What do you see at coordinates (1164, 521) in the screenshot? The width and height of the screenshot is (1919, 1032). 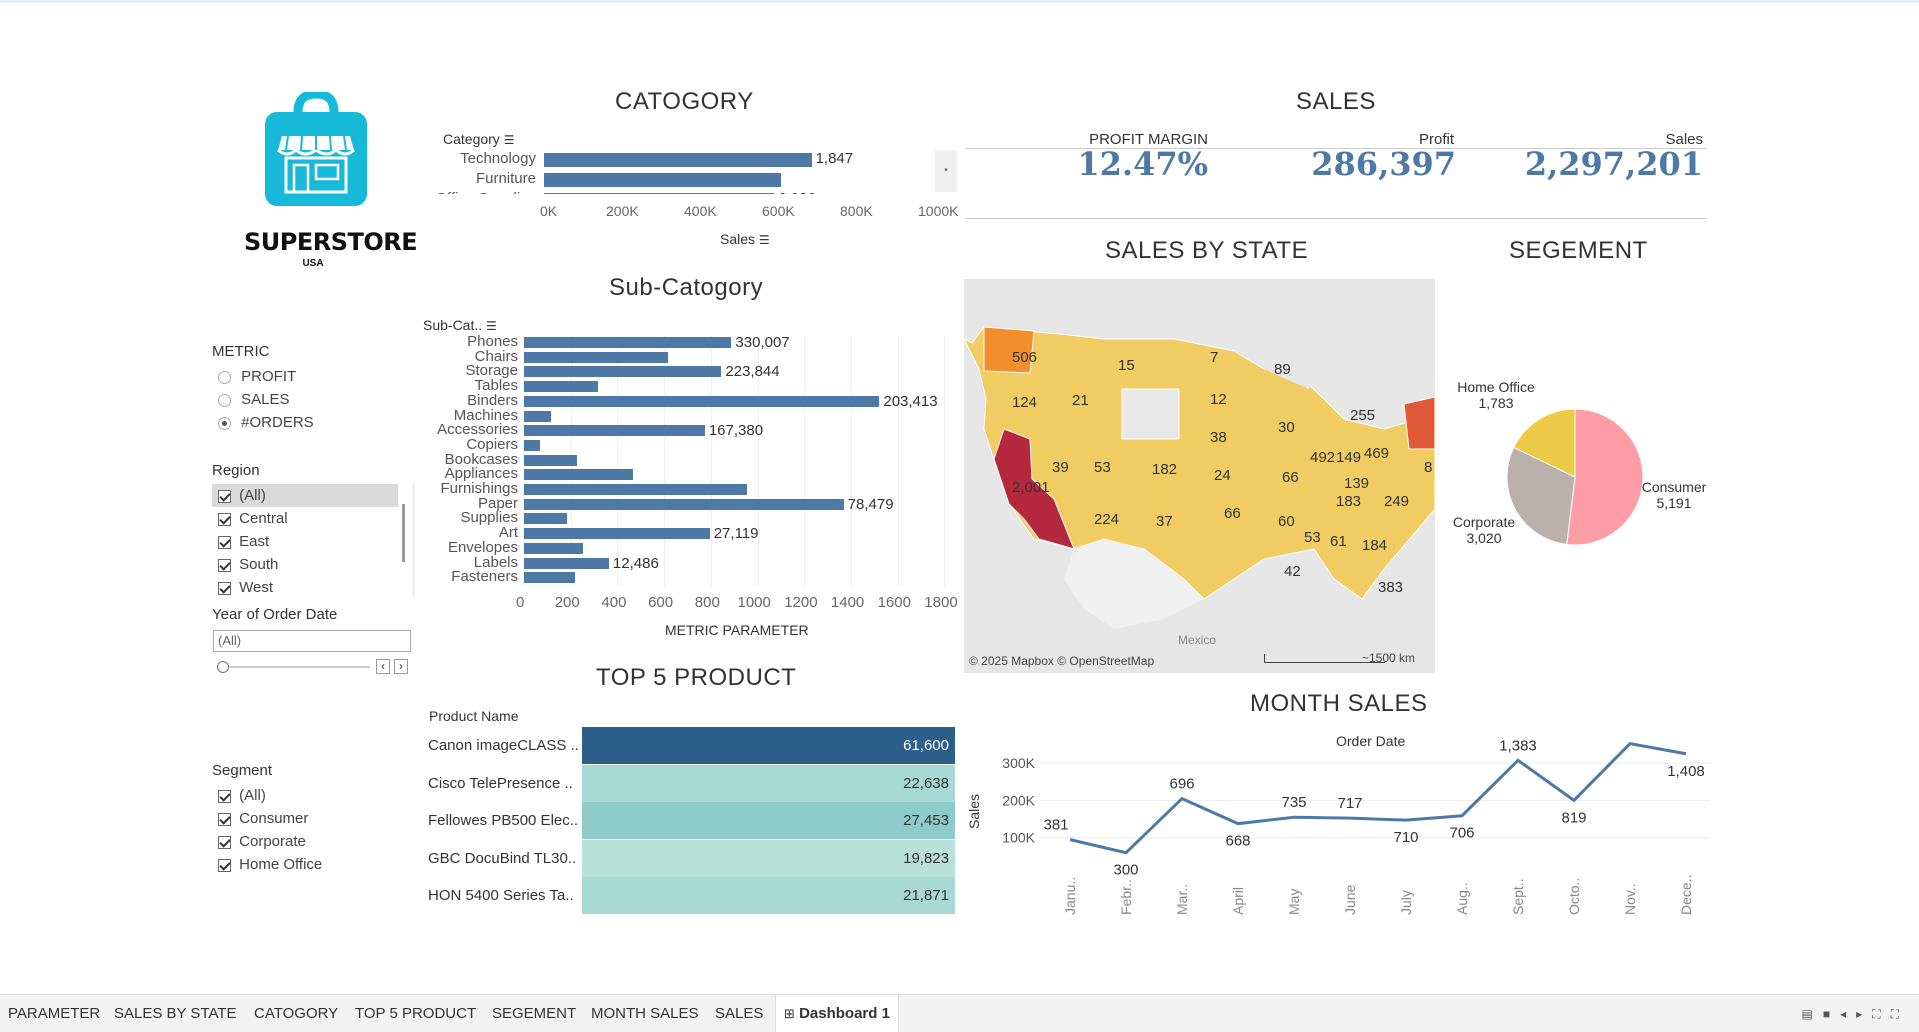 I see `map-state-label: 37` at bounding box center [1164, 521].